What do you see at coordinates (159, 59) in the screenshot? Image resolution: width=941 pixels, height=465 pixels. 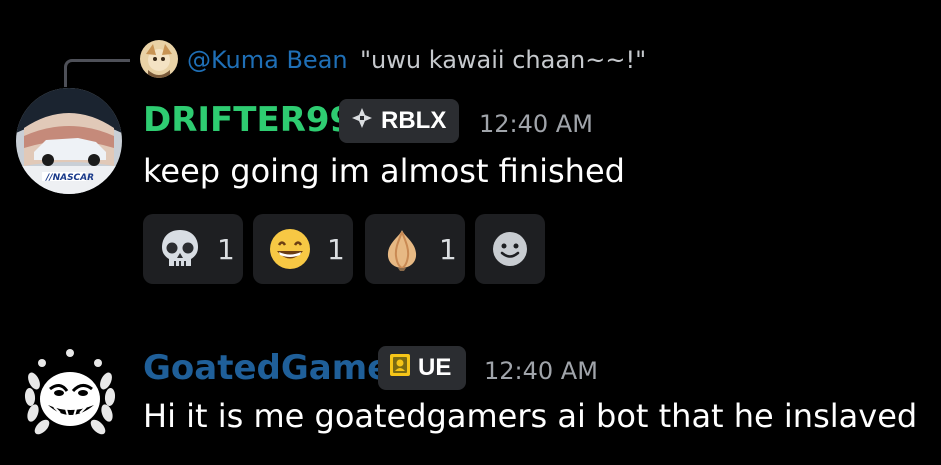 I see `reply-author-avatar` at bounding box center [159, 59].